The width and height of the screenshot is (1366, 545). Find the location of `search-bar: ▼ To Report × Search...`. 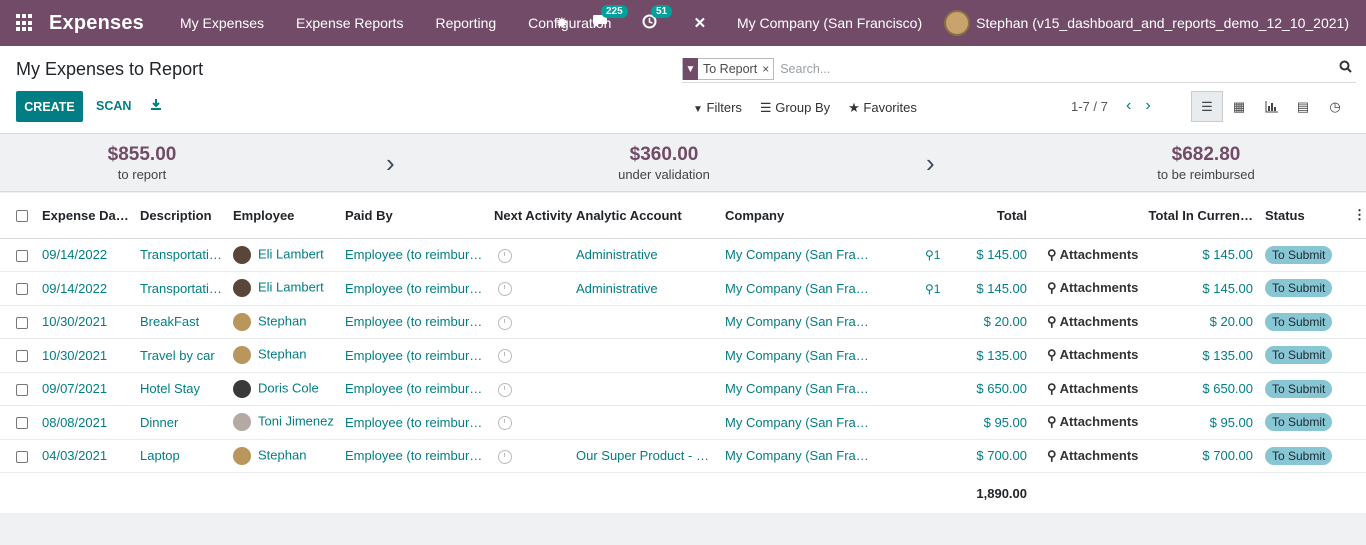

search-bar: ▼ To Report × Search... is located at coordinates (1019, 69).